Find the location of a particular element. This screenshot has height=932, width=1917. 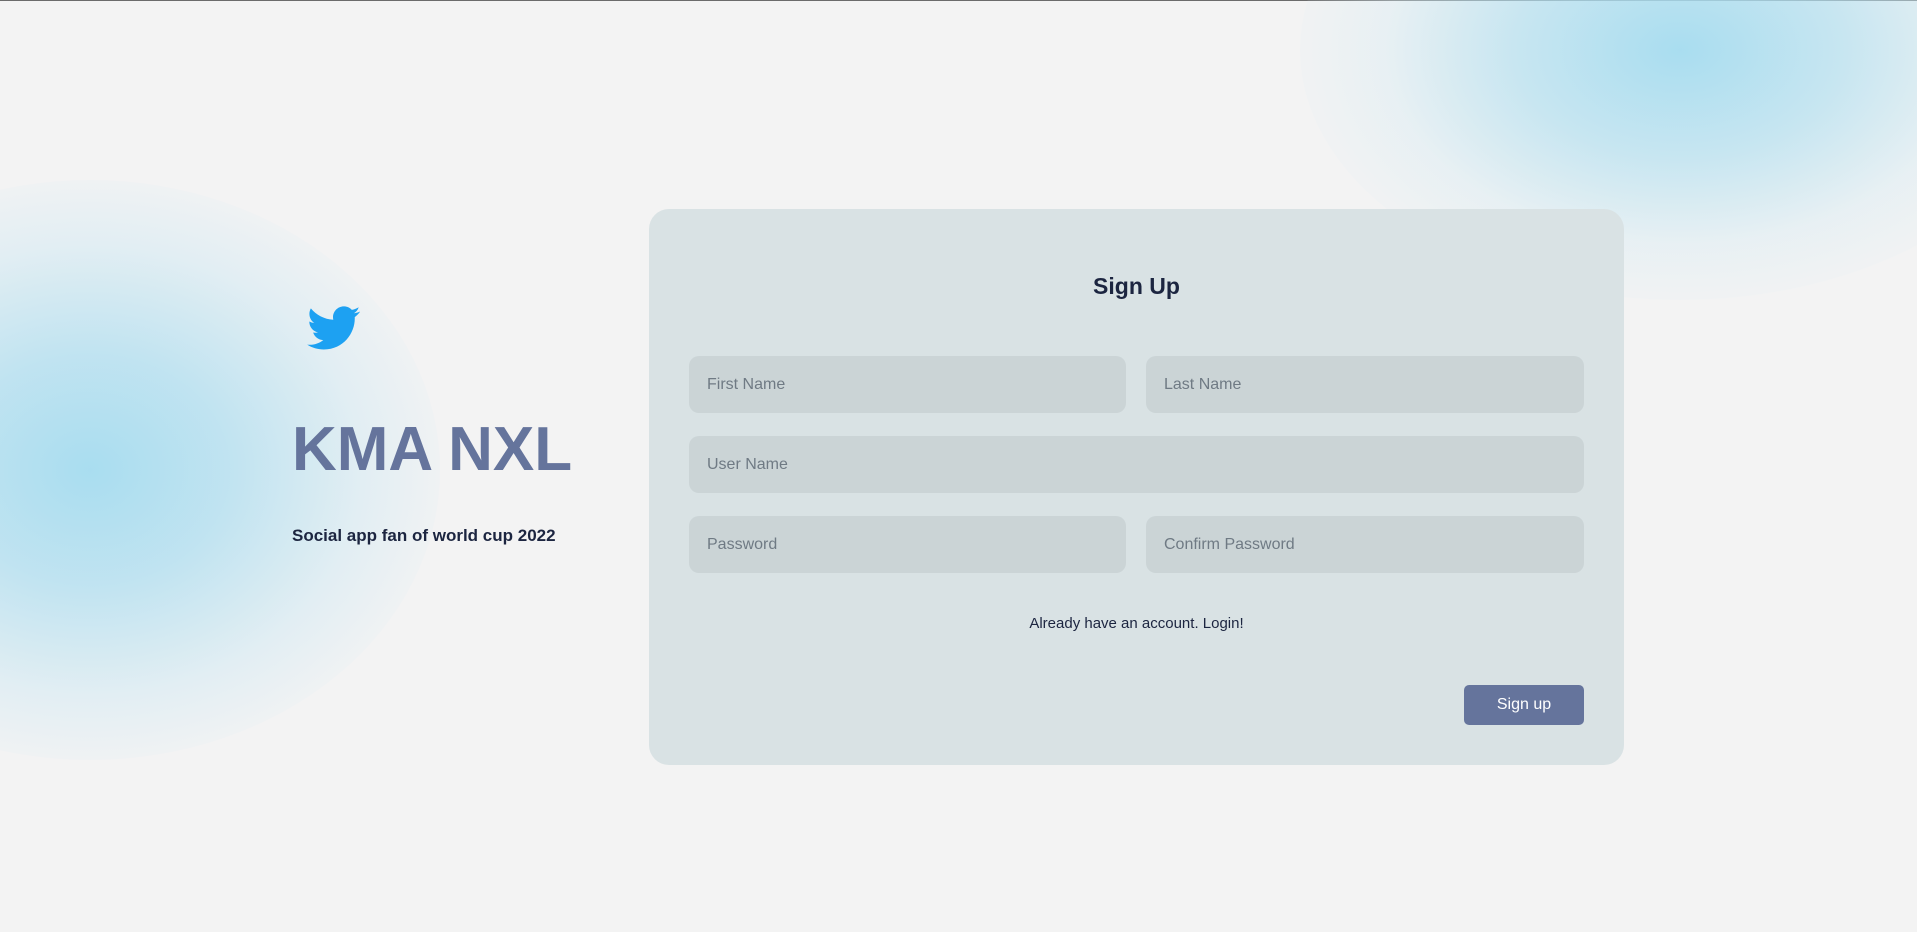

login-link: Already have an account. Login! is located at coordinates (1136, 623).